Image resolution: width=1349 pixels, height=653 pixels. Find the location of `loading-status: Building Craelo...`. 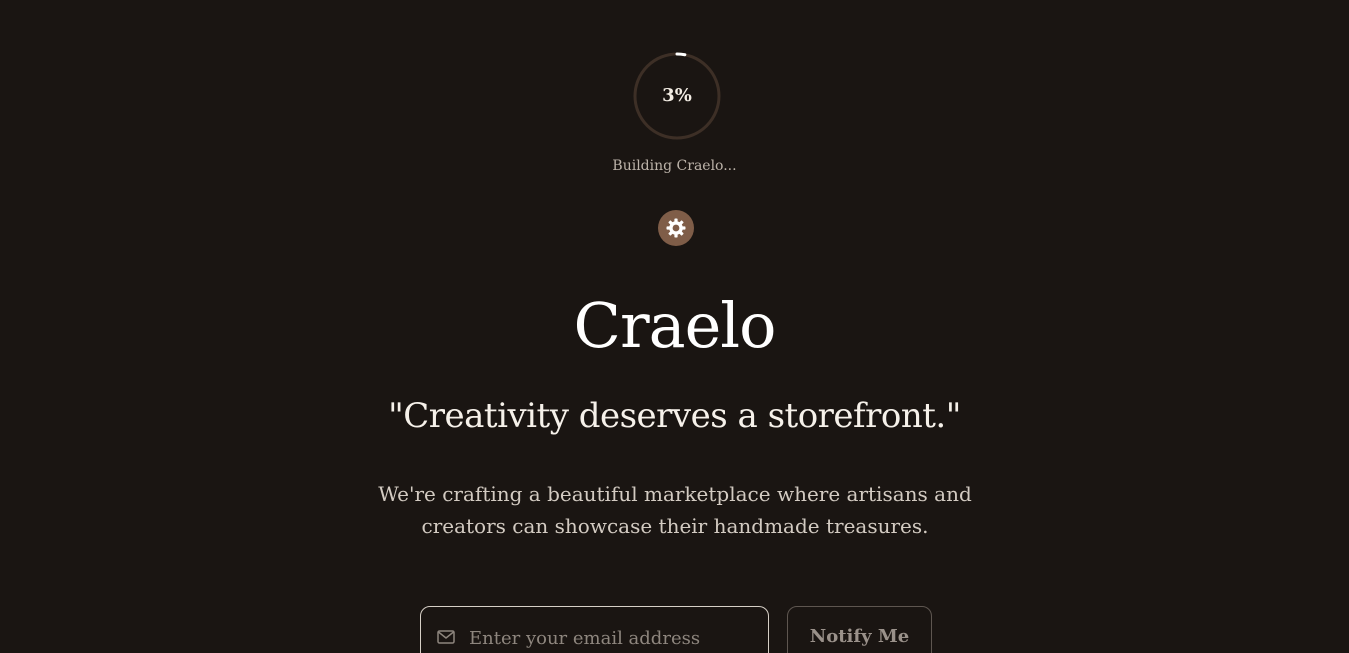

loading-status: Building Craelo... is located at coordinates (674, 166).